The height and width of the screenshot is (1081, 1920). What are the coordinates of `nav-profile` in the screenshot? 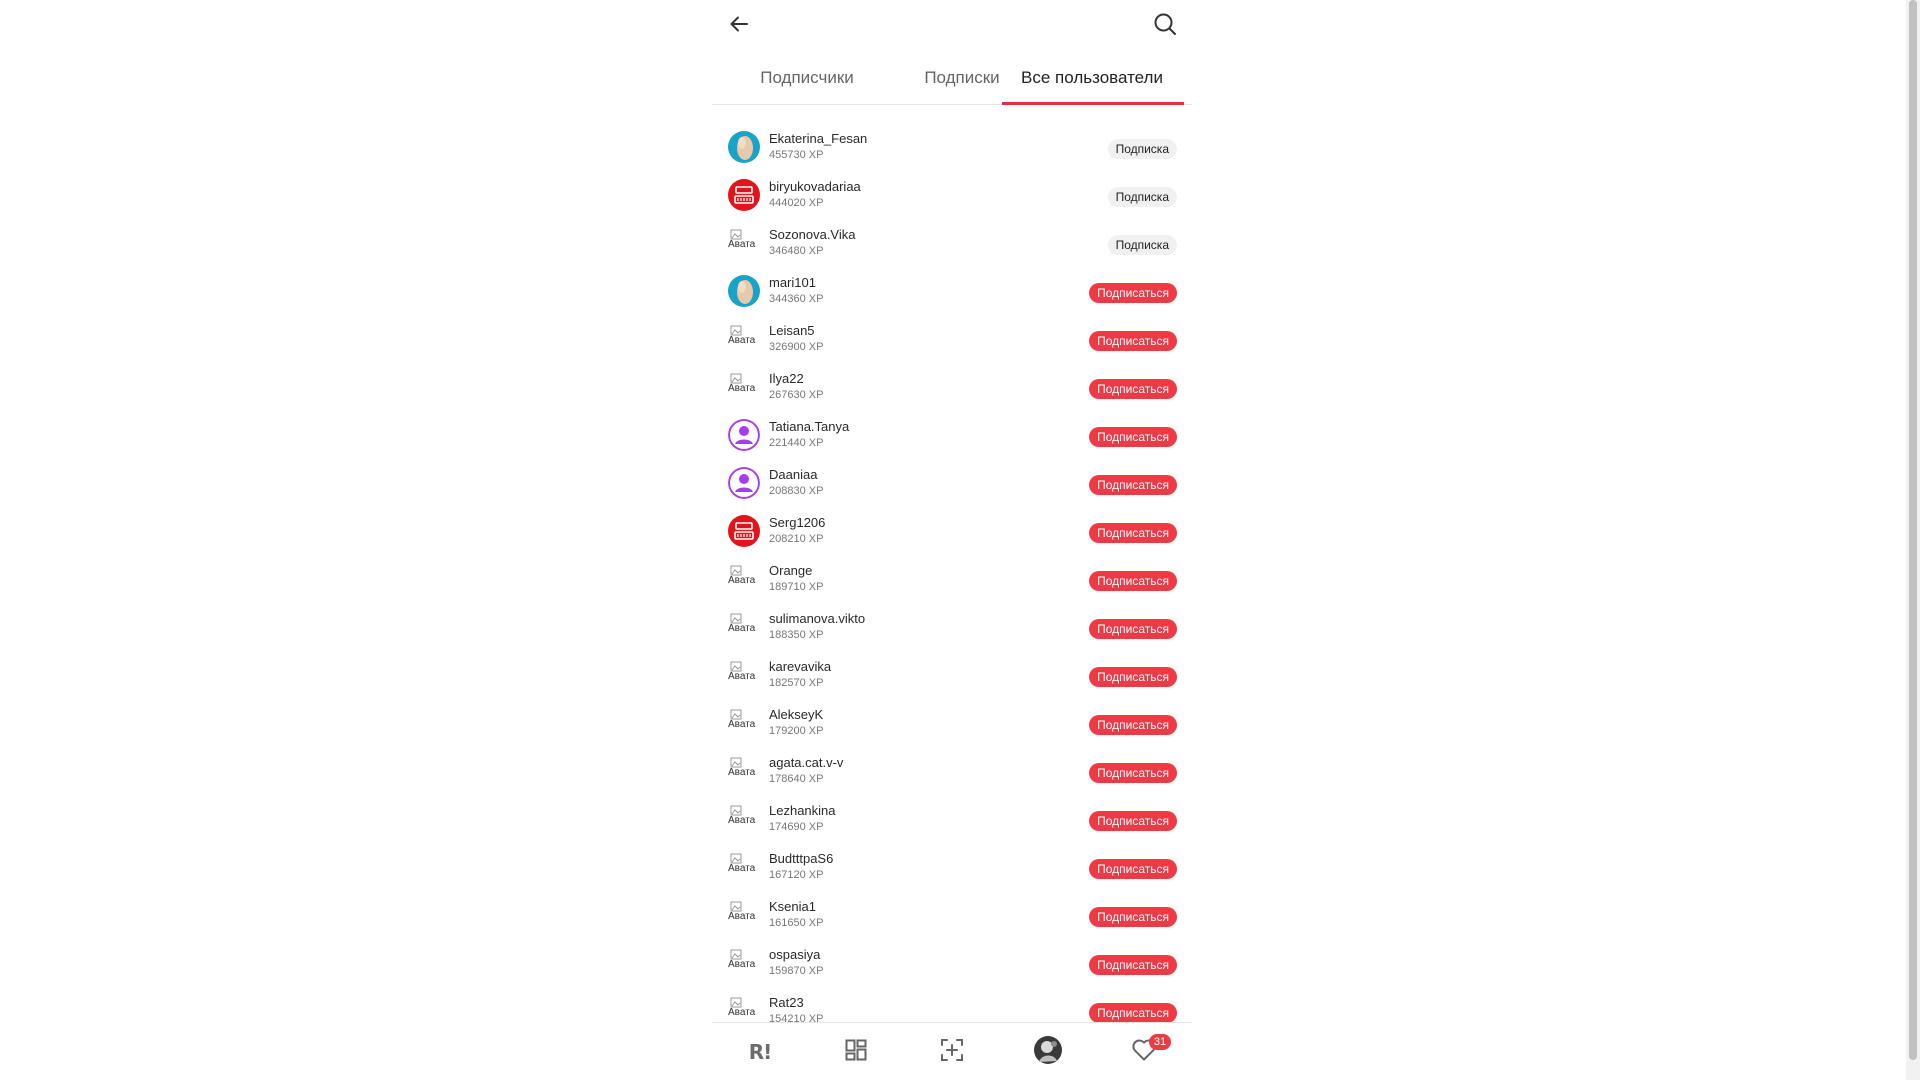 It's located at (1048, 1052).